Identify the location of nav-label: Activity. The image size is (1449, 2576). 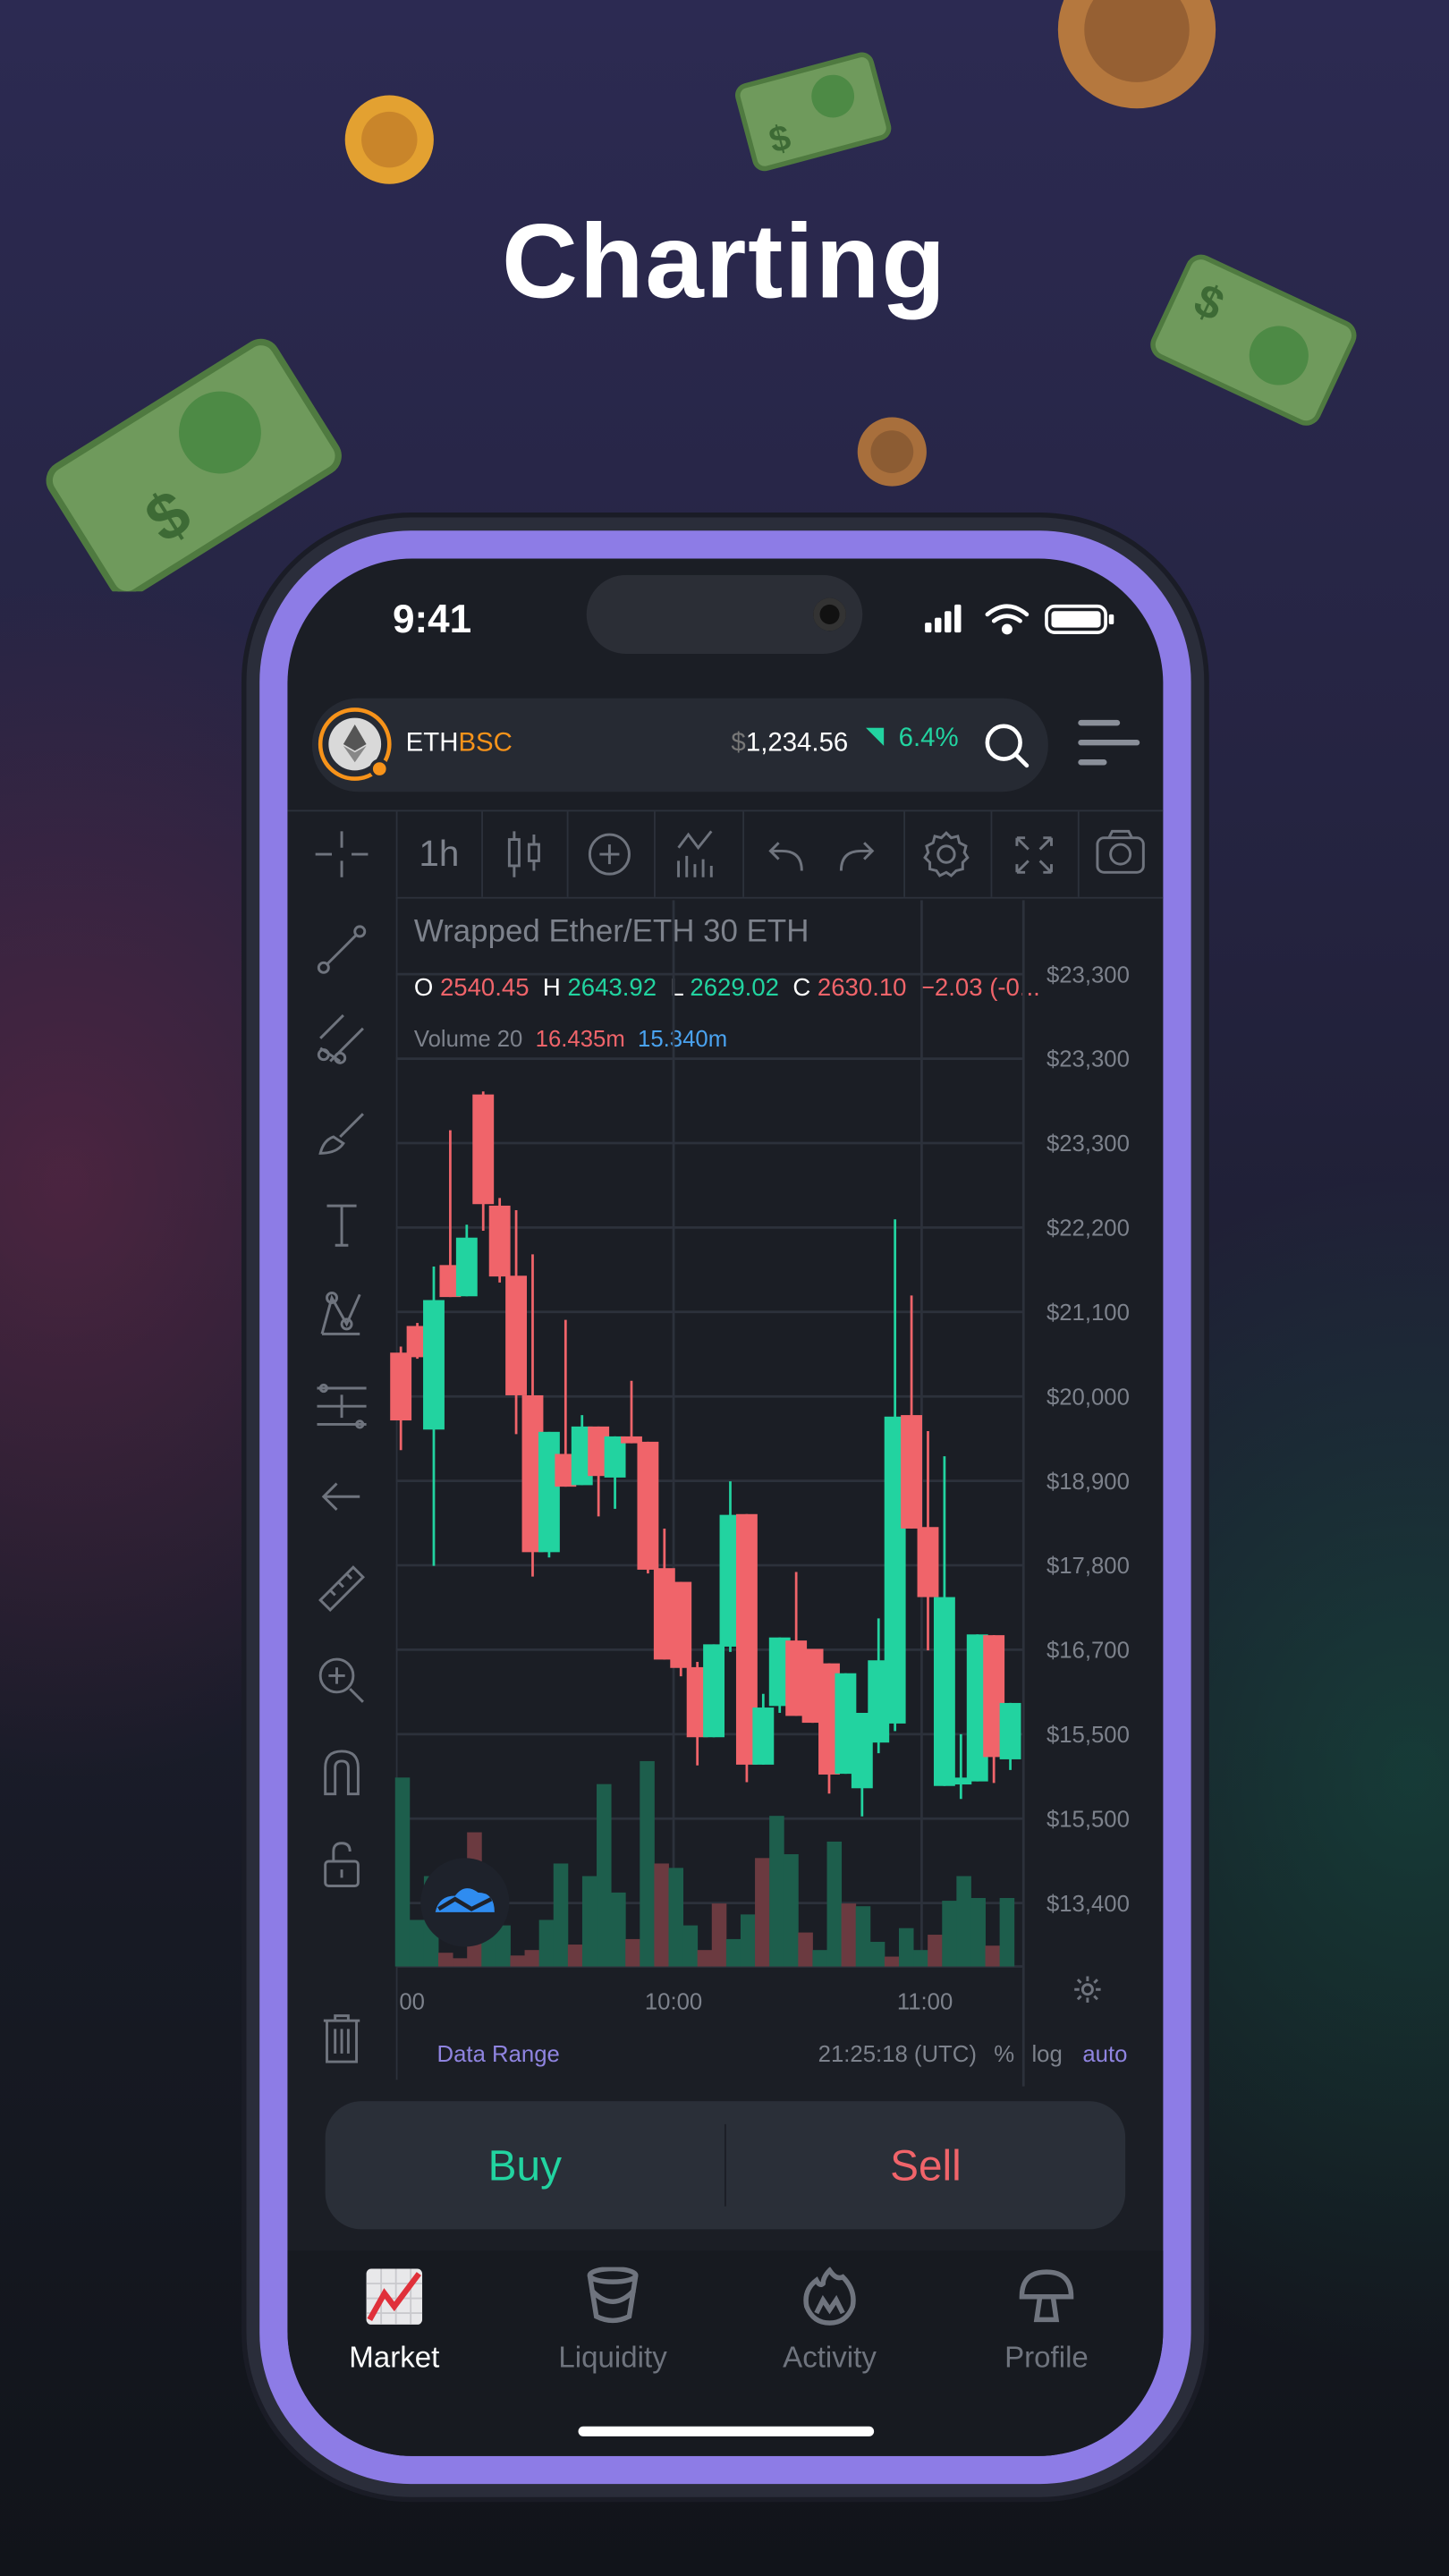
(830, 2358).